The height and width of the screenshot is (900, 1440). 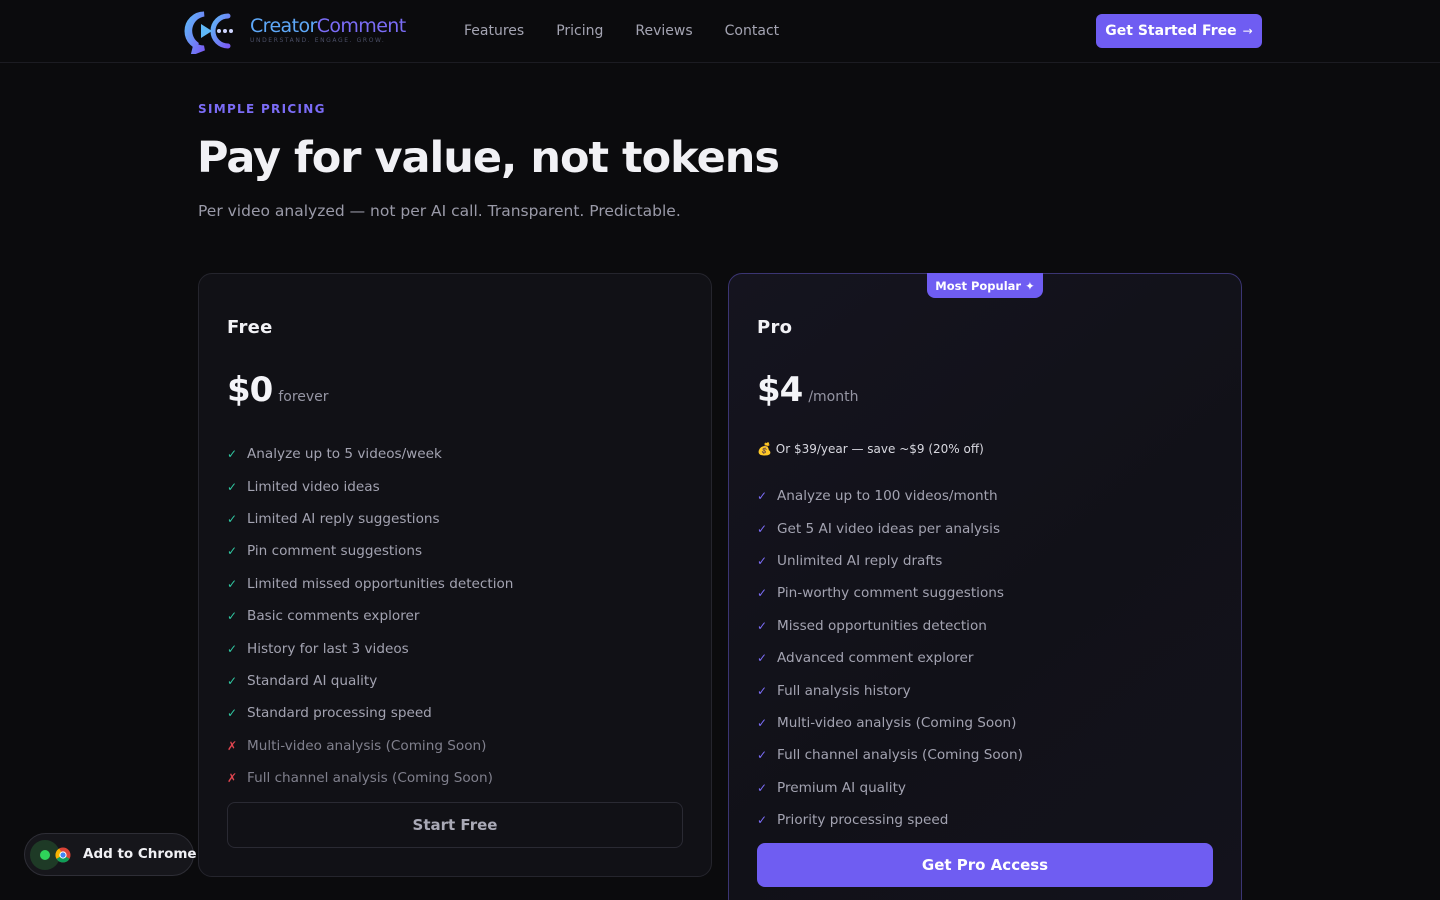 What do you see at coordinates (488, 158) in the screenshot?
I see `page-title: Pay for value, not tokens` at bounding box center [488, 158].